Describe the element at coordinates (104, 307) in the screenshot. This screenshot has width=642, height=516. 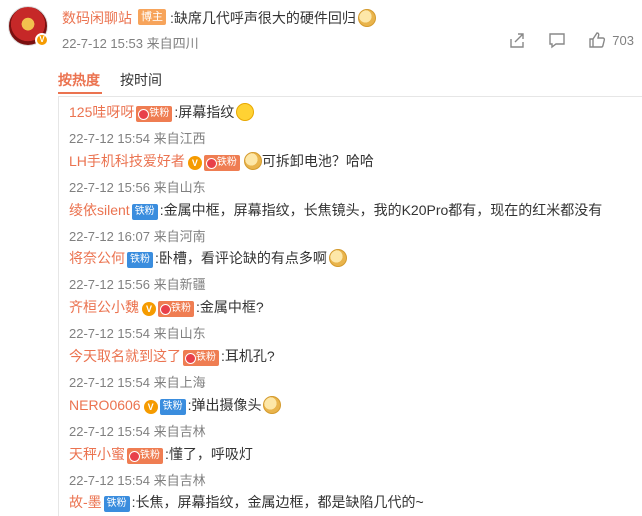
I see `commenter-name: 齐桓公小魏` at that location.